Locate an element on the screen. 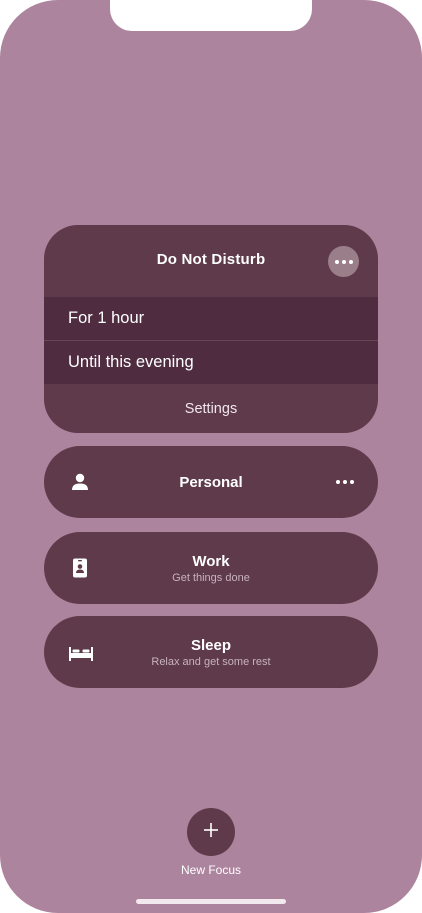 Image resolution: width=422 pixels, height=913 pixels. focus-subtitle: Relax and get some rest is located at coordinates (211, 661).